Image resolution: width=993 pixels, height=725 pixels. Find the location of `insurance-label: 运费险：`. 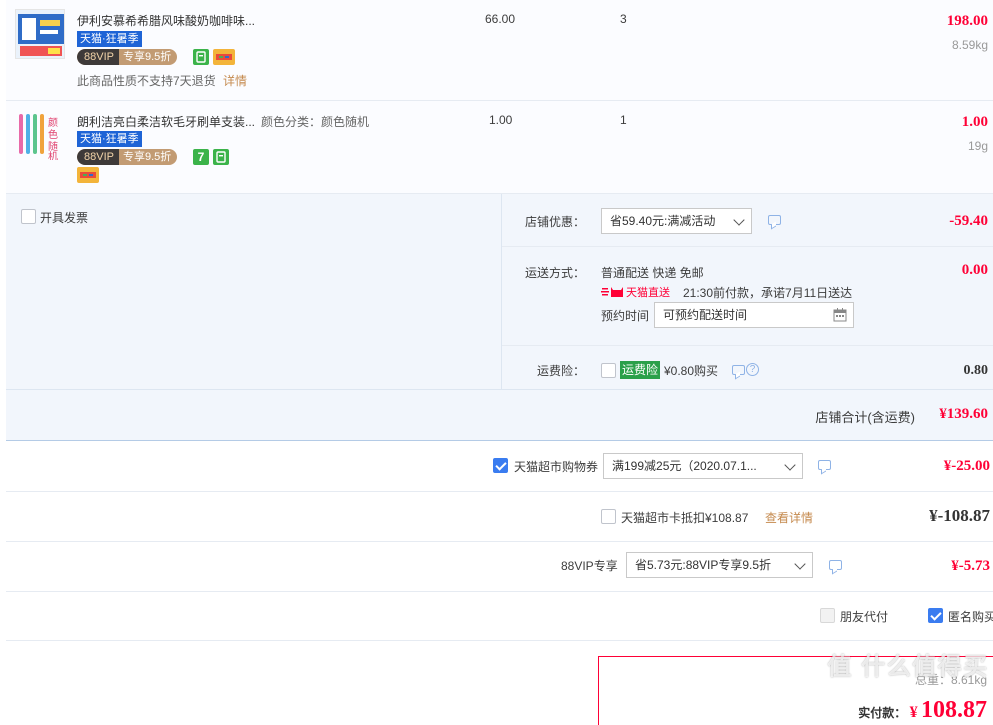

insurance-label: 运费险： is located at coordinates (561, 371).